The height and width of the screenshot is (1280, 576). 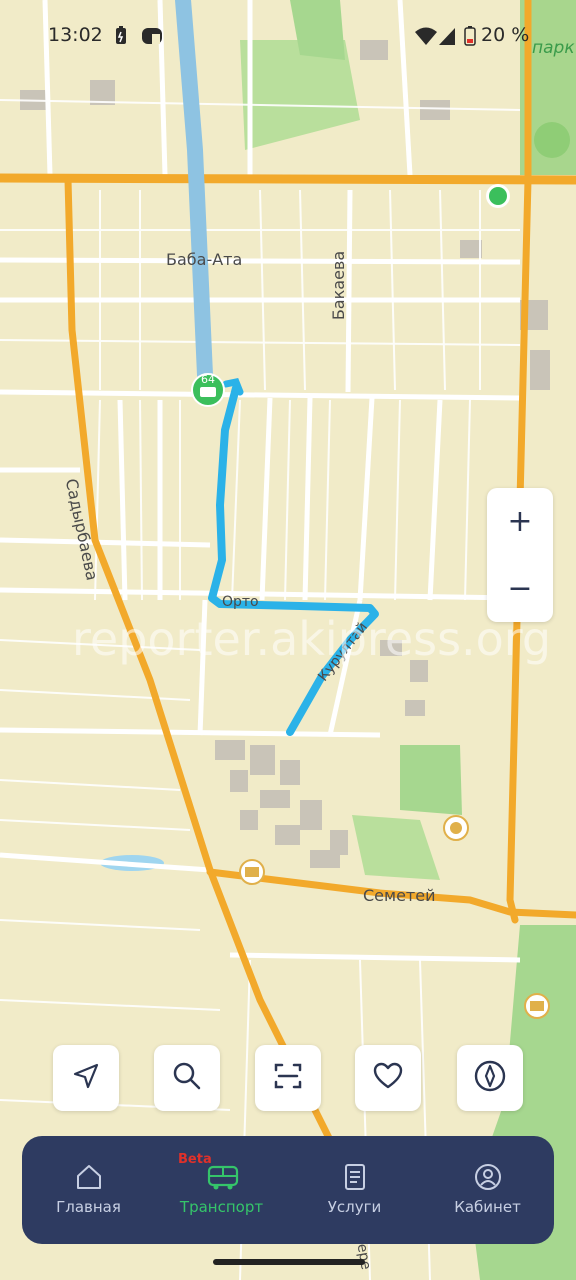 What do you see at coordinates (208, 379) in the screenshot?
I see `bus-stop-route-number: 64` at bounding box center [208, 379].